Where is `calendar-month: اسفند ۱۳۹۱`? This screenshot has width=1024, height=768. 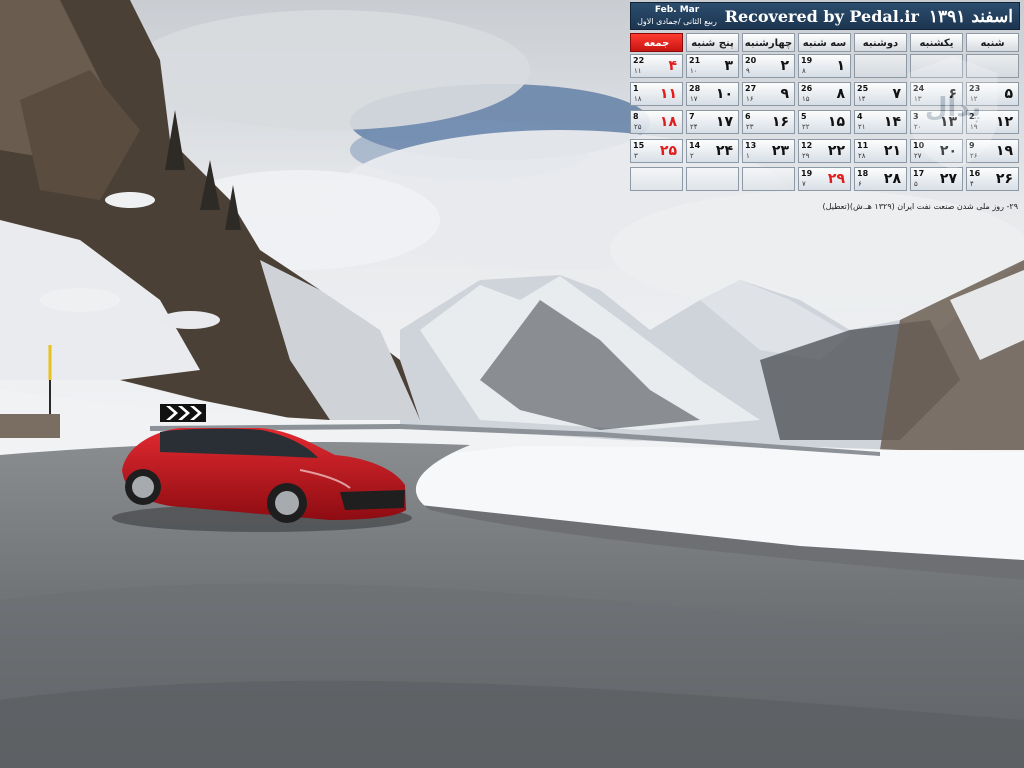 calendar-month: اسفند ۱۳۹۱ is located at coordinates (970, 17).